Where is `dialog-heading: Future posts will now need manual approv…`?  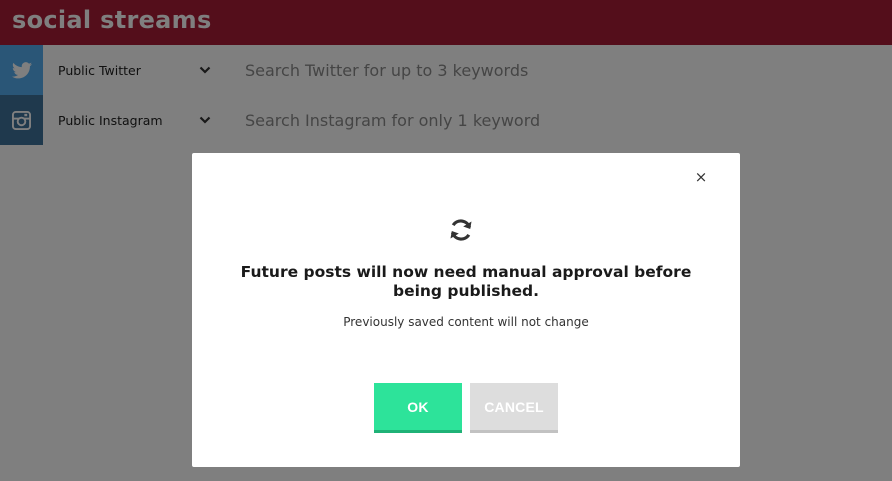 dialog-heading: Future posts will now need manual approv… is located at coordinates (466, 282).